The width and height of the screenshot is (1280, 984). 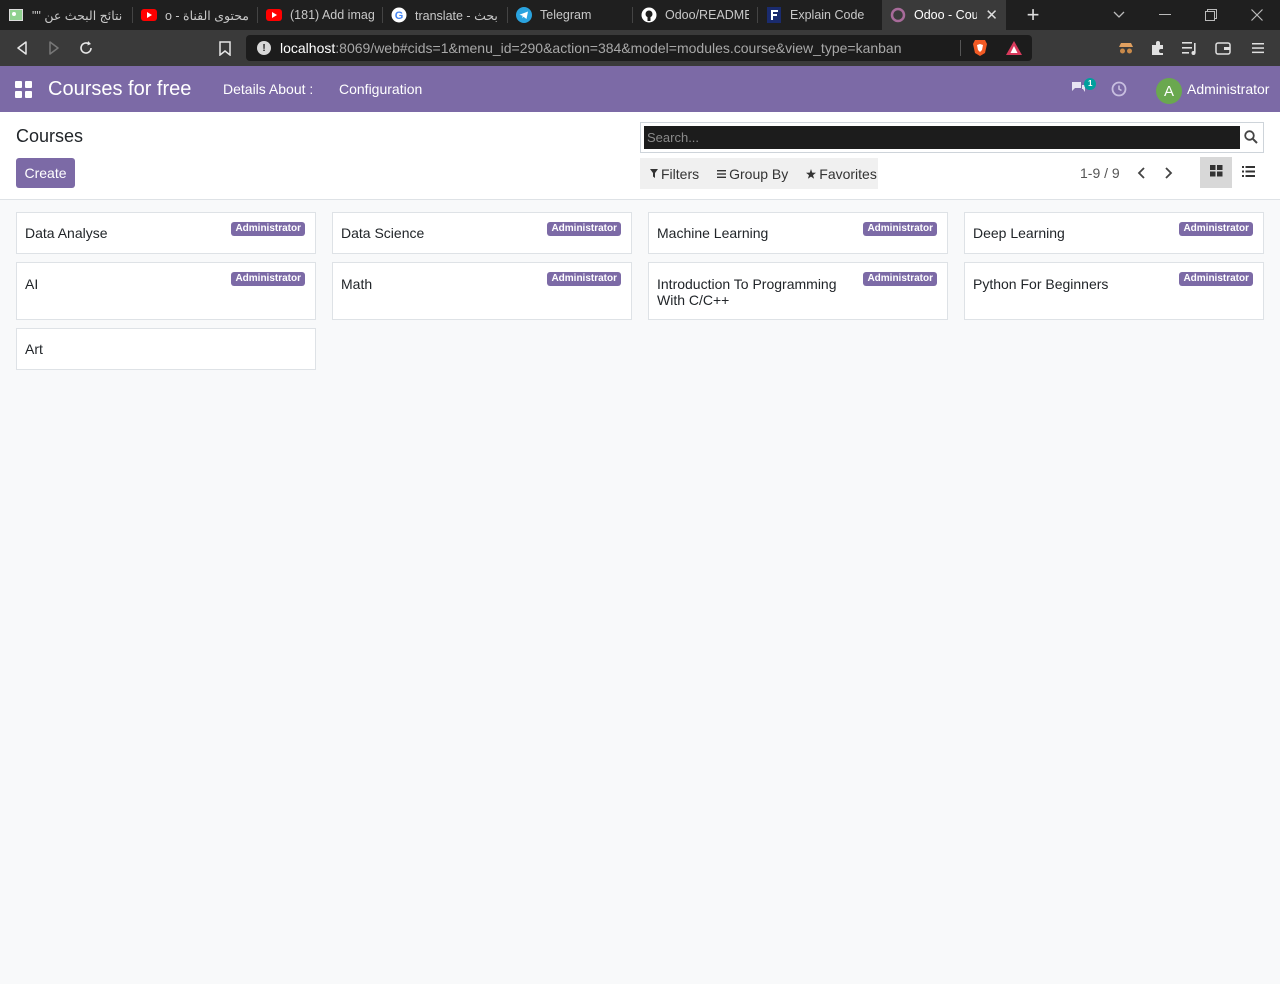 I want to click on back-icon, so click(x=22, y=48).